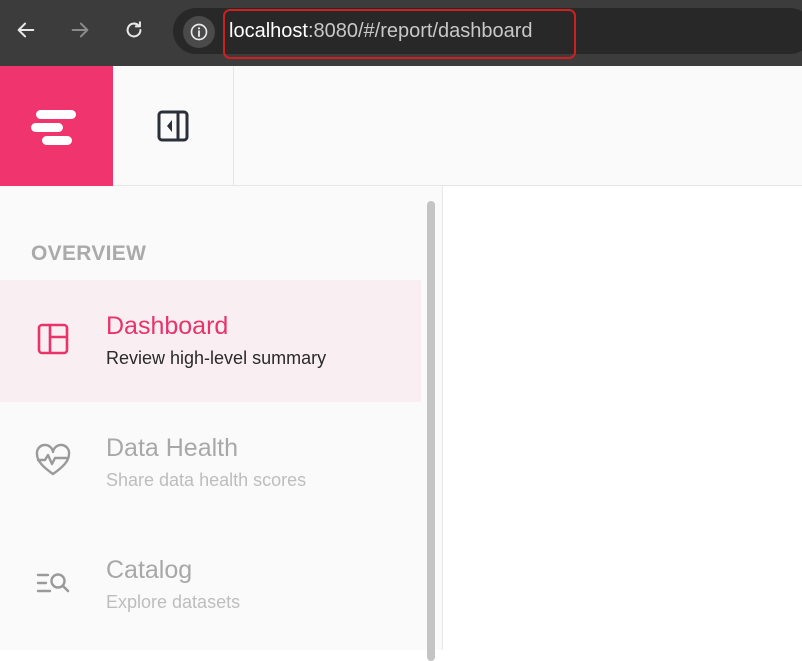  What do you see at coordinates (431, 431) in the screenshot?
I see `sidebar-scrollbar` at bounding box center [431, 431].